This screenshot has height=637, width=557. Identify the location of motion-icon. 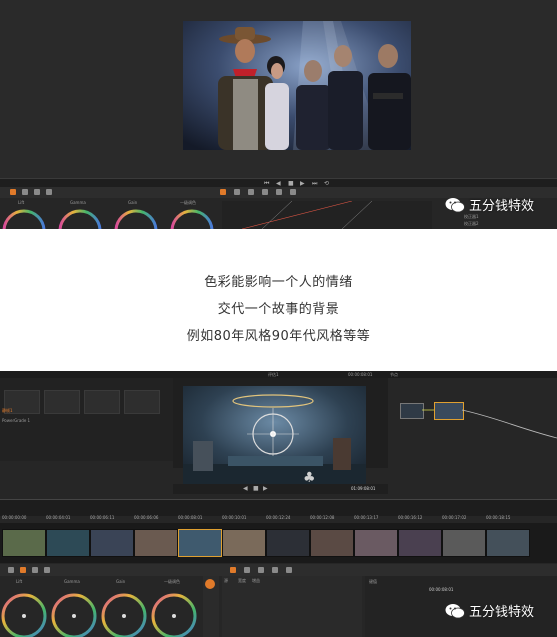
(35, 570).